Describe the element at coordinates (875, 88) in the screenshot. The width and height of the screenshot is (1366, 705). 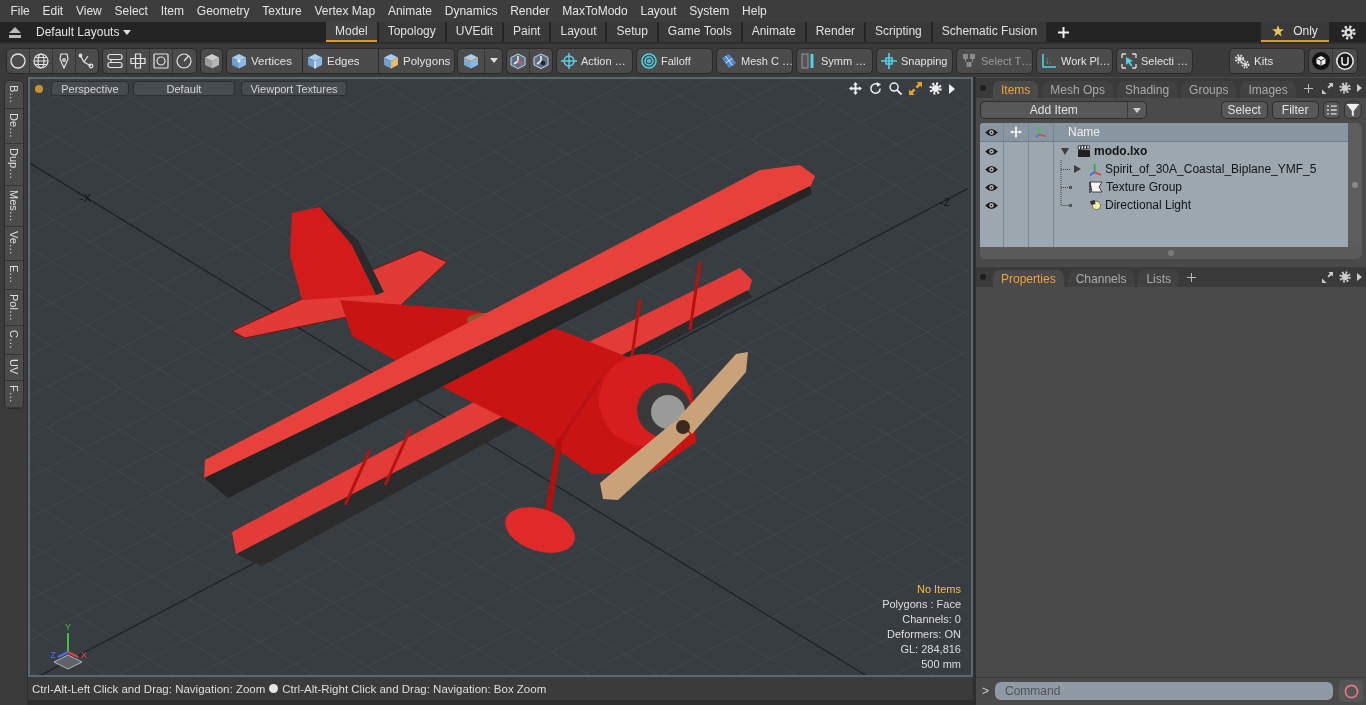
I see `rotate-icon` at that location.